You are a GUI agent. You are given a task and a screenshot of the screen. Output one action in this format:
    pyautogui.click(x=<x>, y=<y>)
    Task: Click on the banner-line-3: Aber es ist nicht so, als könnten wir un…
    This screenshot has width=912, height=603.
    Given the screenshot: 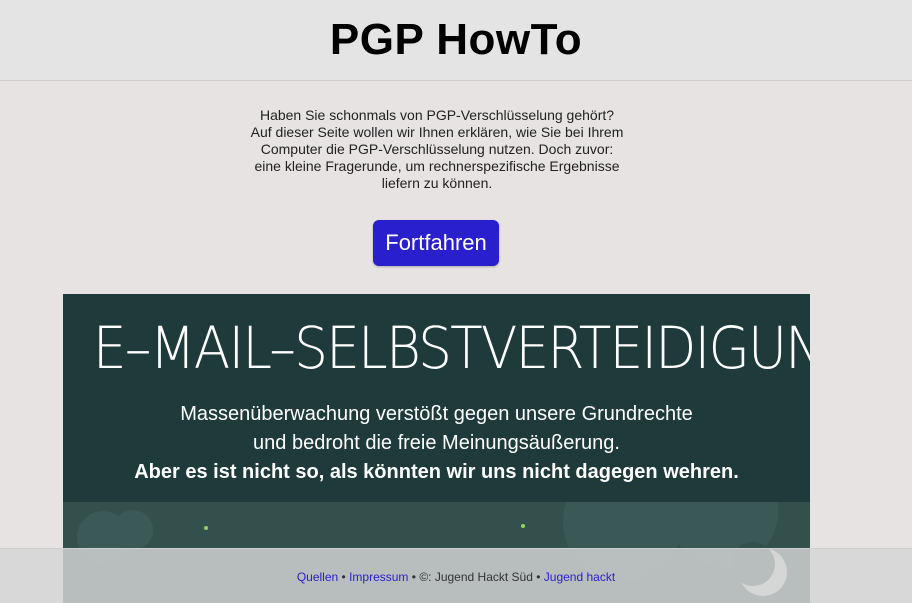 What is the action you would take?
    pyautogui.click(x=436, y=472)
    